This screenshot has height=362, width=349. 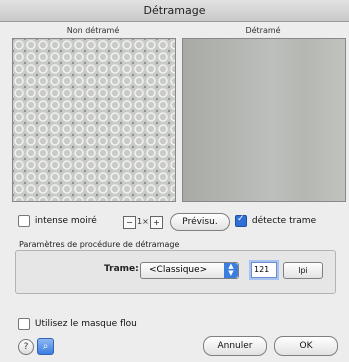 What do you see at coordinates (24, 221) in the screenshot?
I see `intense-moire-checkbox` at bounding box center [24, 221].